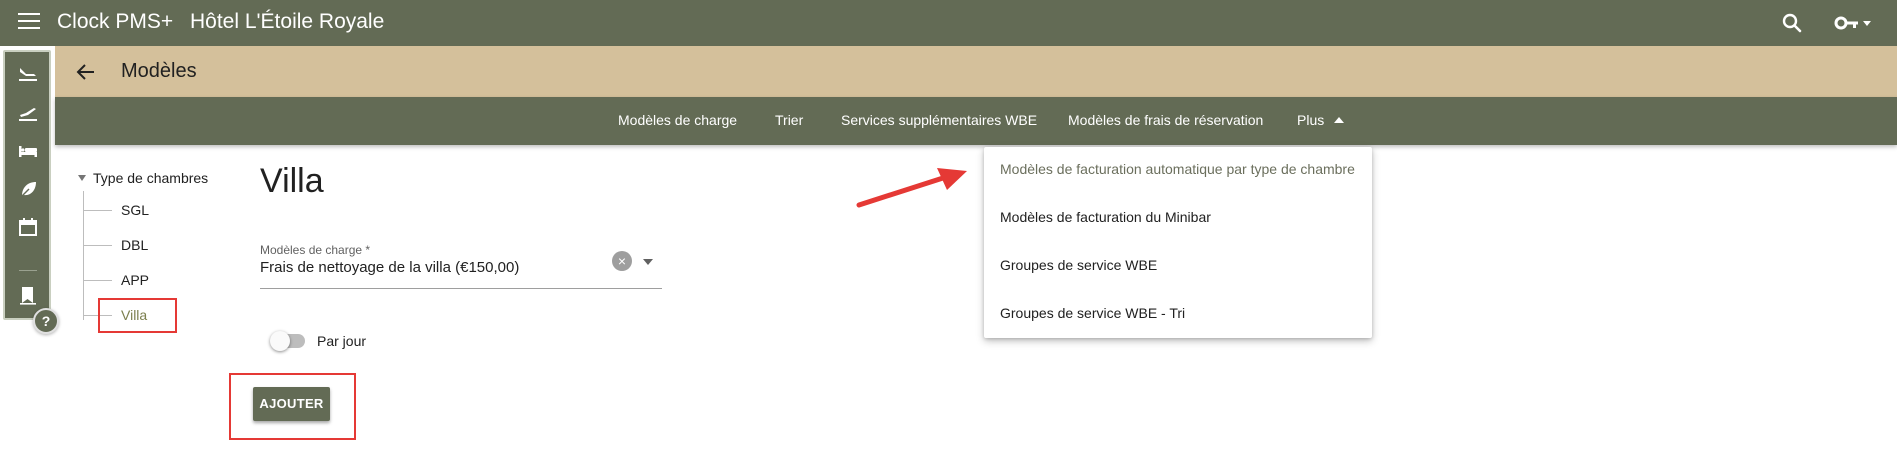  What do you see at coordinates (28, 151) in the screenshot?
I see `bed-icon` at bounding box center [28, 151].